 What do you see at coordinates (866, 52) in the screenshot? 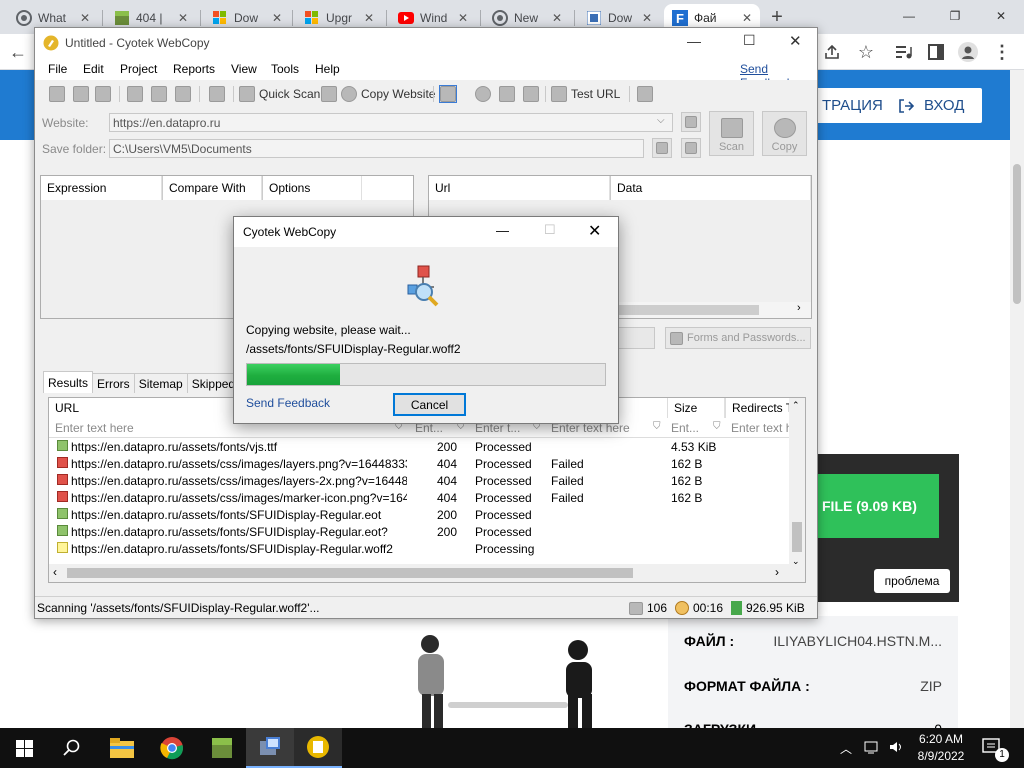
I see `bookmark-star-icon: ☆` at bounding box center [866, 52].